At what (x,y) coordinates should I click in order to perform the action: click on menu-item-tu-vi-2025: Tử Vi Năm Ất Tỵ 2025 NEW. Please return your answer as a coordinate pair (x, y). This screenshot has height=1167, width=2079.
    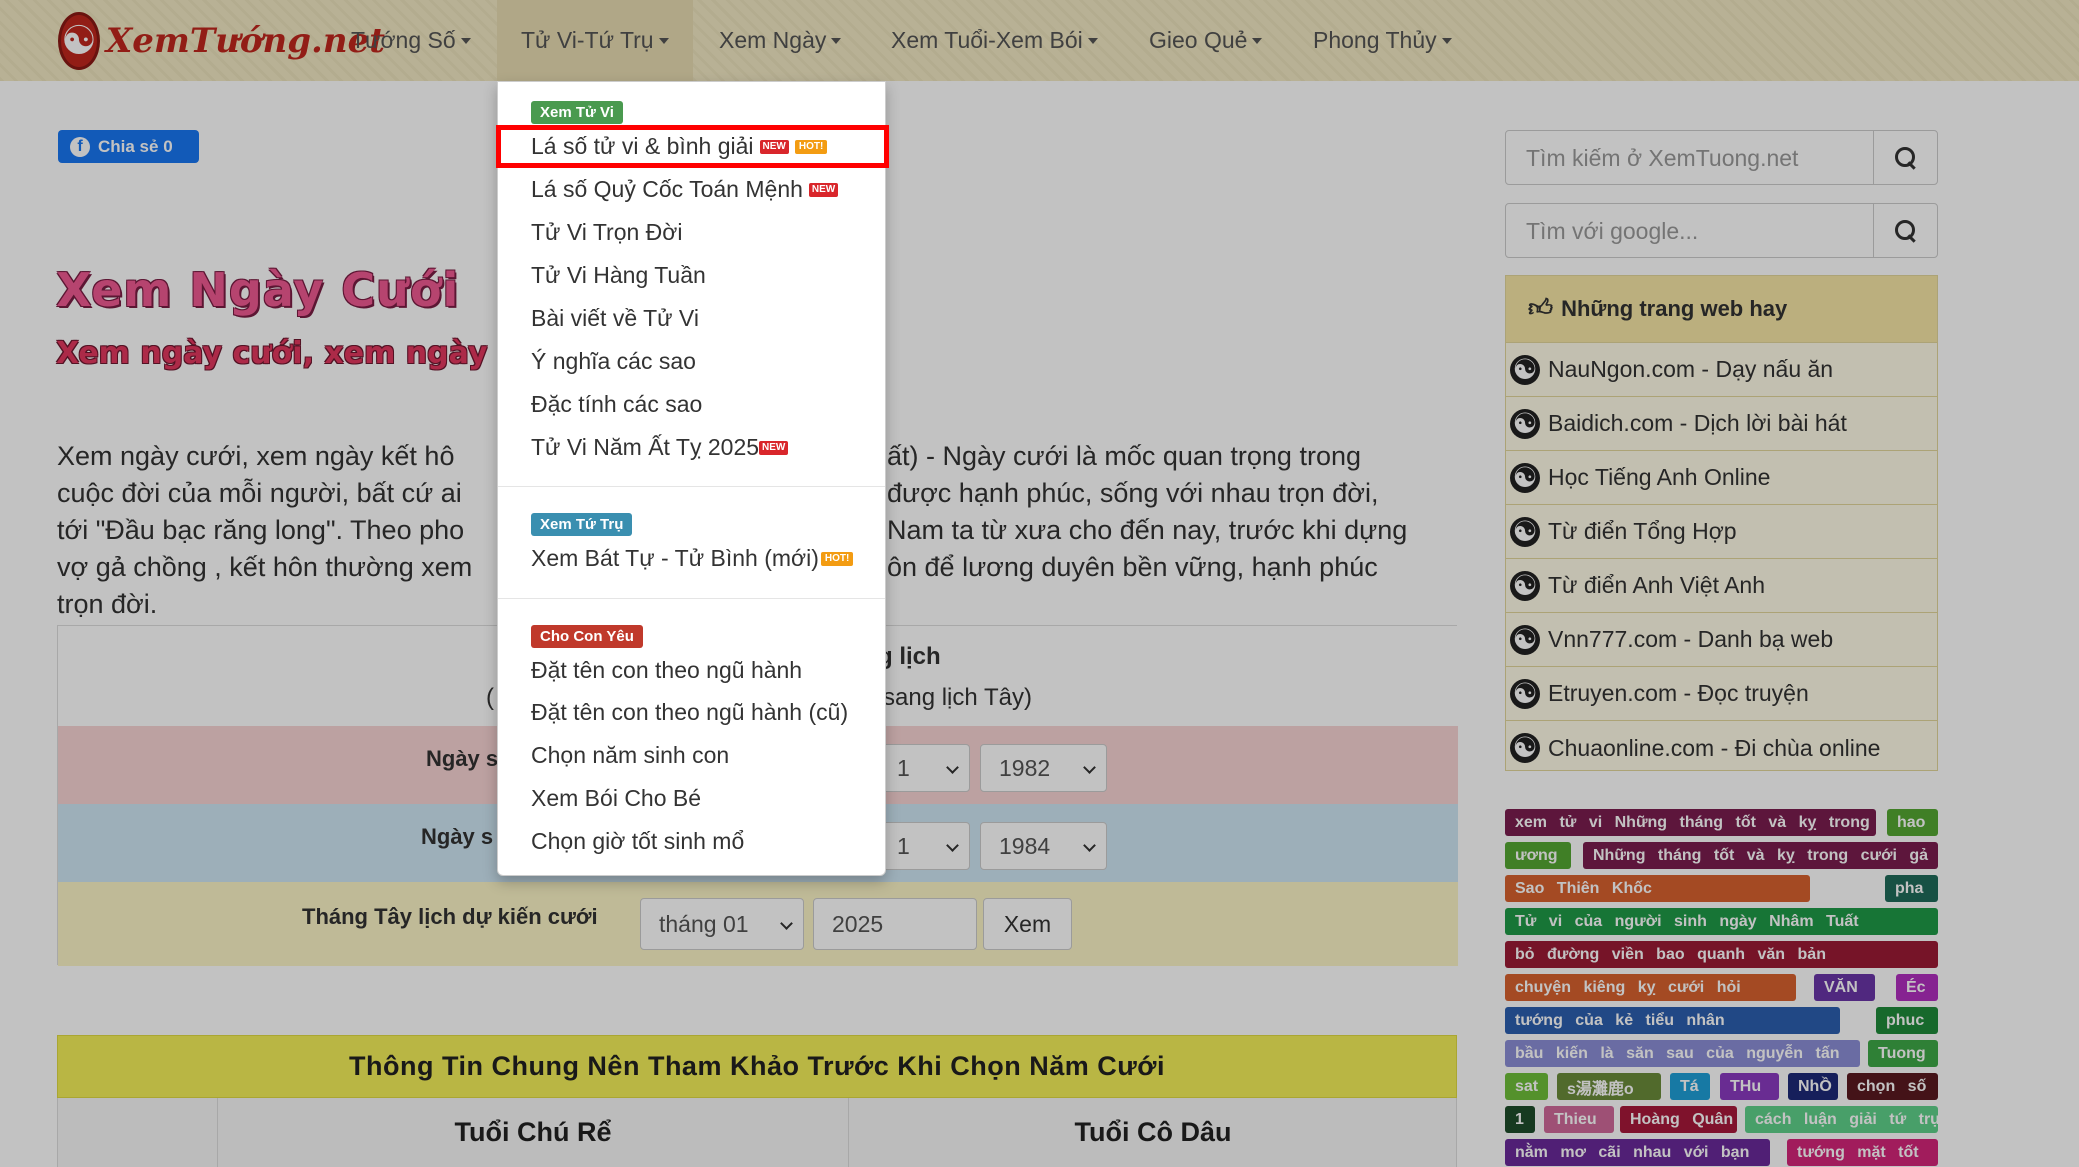
    Looking at the image, I should click on (660, 447).